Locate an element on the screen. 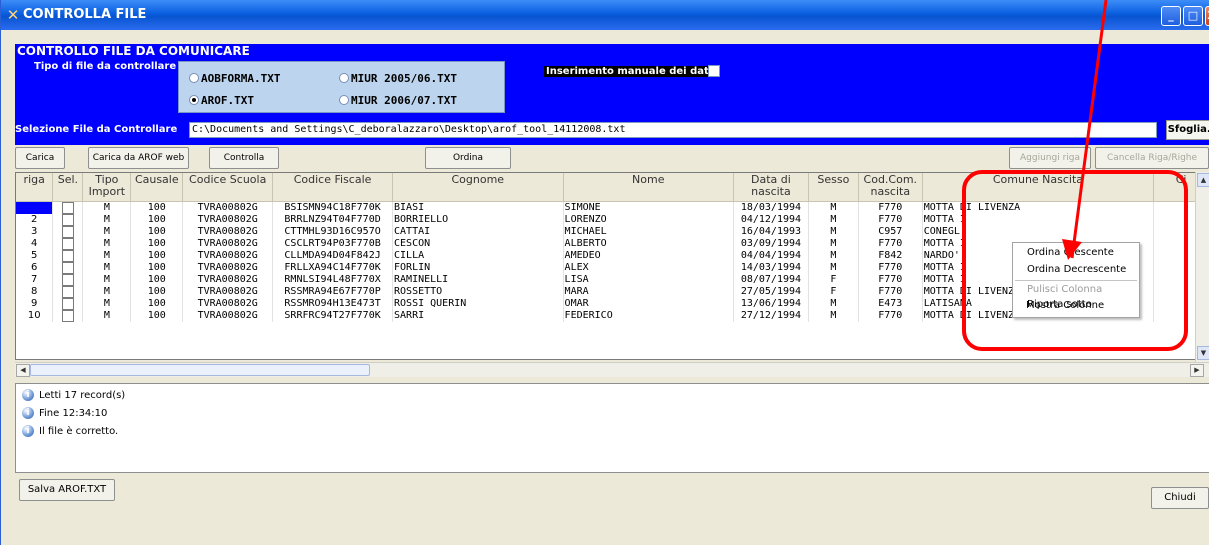  table-cell: ROSSETTO is located at coordinates (478, 291).